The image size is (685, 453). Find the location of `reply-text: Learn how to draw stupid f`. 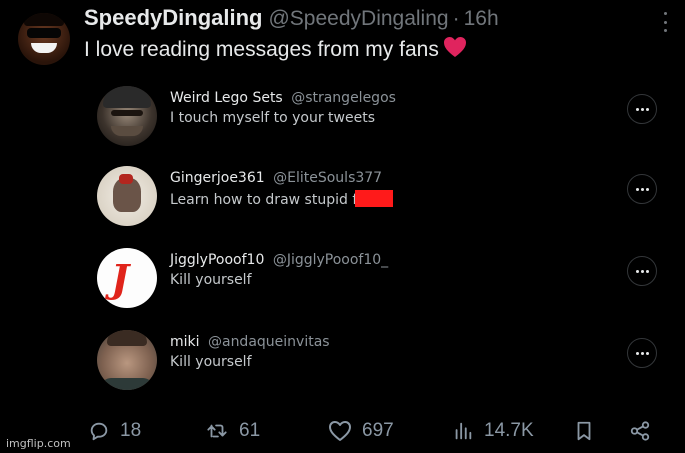

reply-text: Learn how to draw stupid f is located at coordinates (264, 200).